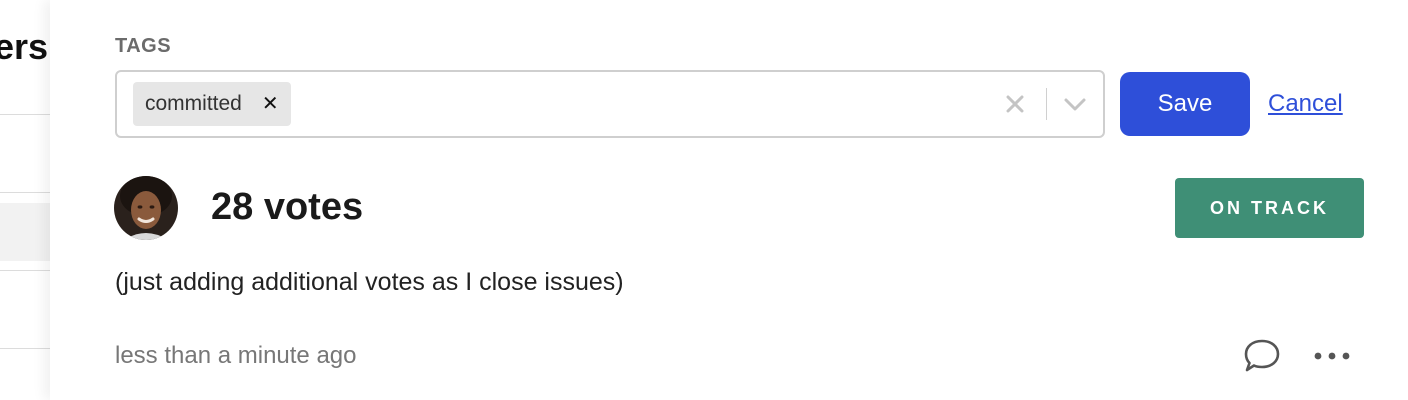  Describe the element at coordinates (270, 104) in the screenshot. I see `close-icon: ✕` at that location.